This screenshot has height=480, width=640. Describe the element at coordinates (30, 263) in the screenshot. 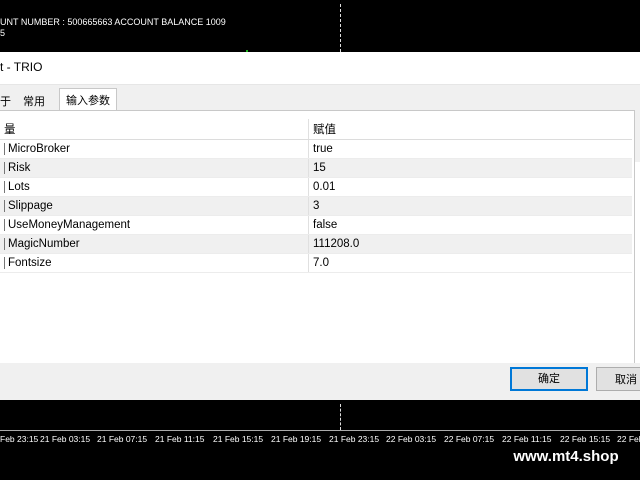

I see `parameter-name: Fontsize` at that location.